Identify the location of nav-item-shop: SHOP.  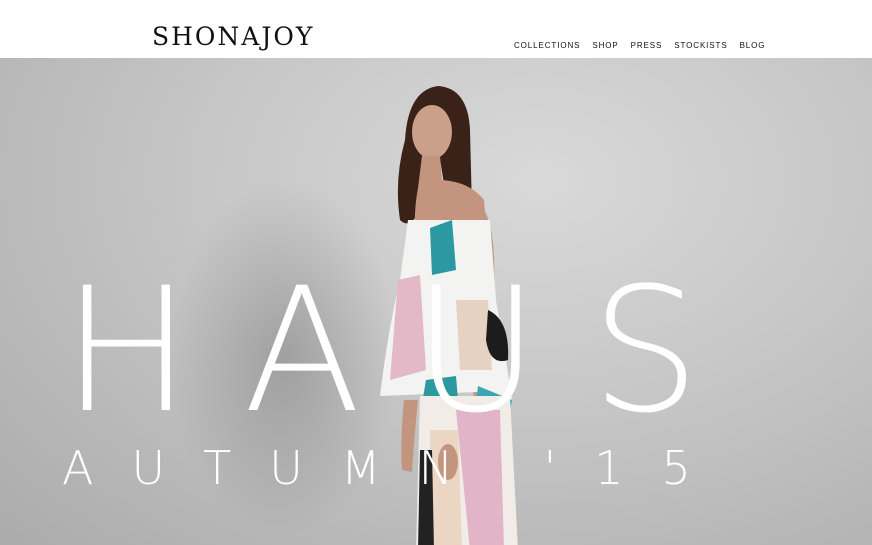
(605, 45).